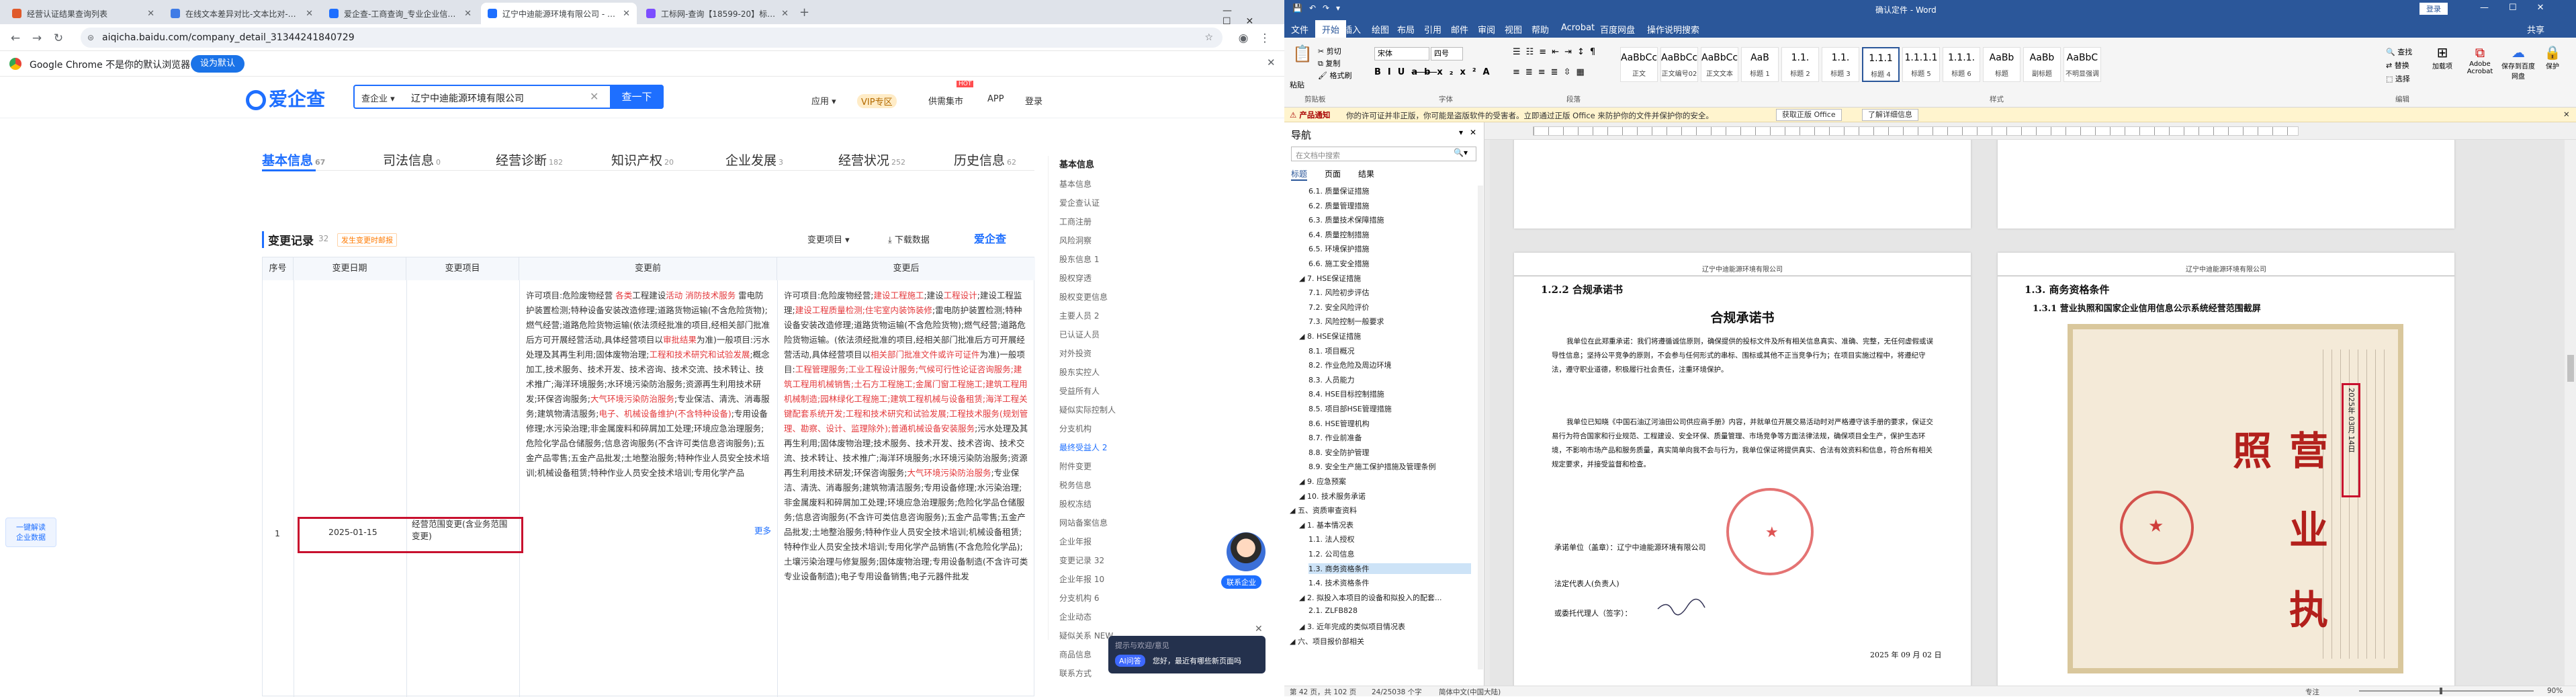 This screenshot has width=2576, height=697. Describe the element at coordinates (1390, 423) in the screenshot. I see `nav-heading-item: 8.6. HSE管理机构` at that location.